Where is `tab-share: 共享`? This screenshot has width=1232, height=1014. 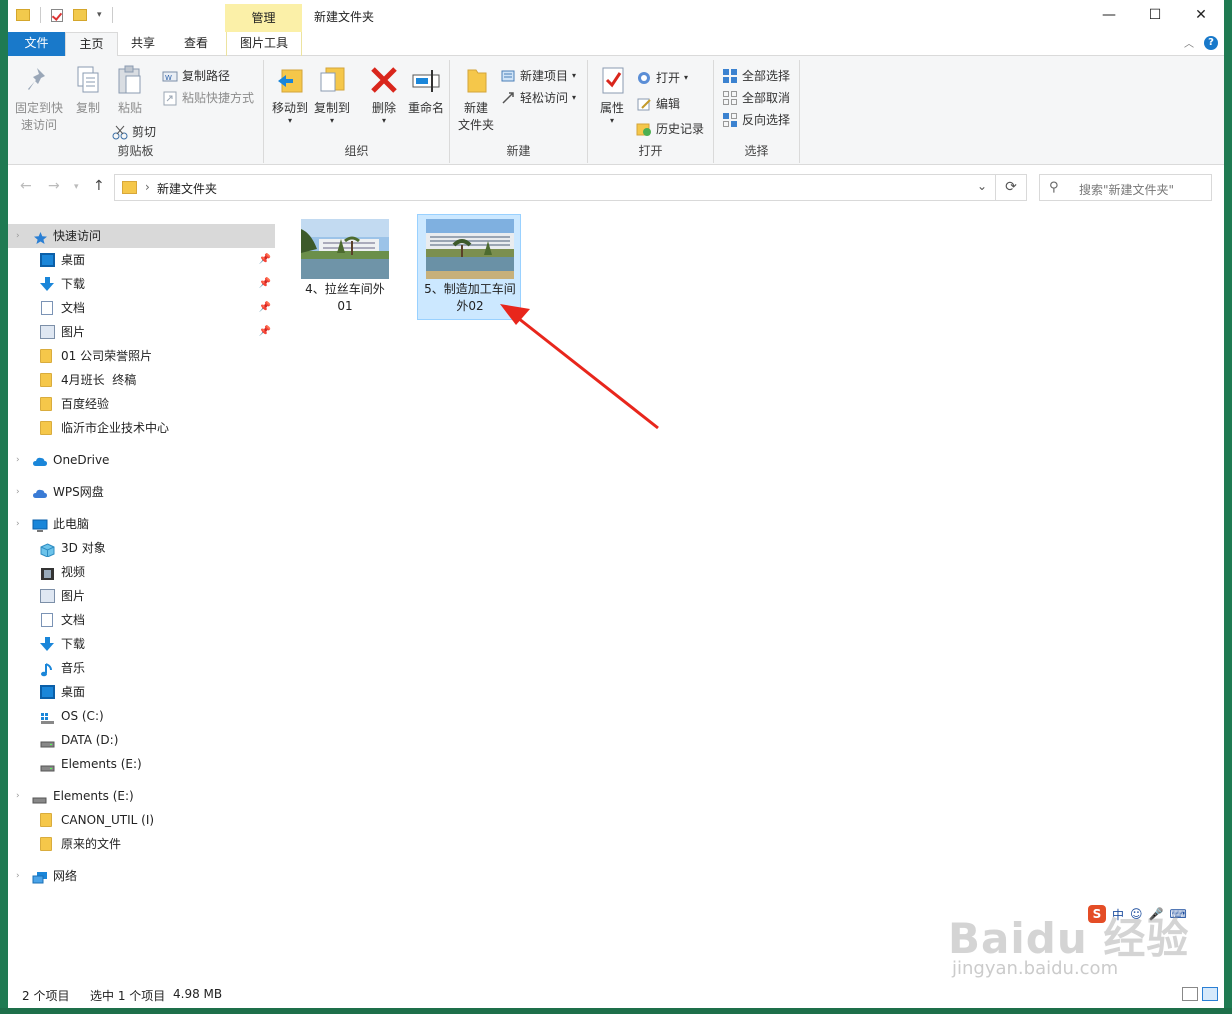 tab-share: 共享 is located at coordinates (143, 44).